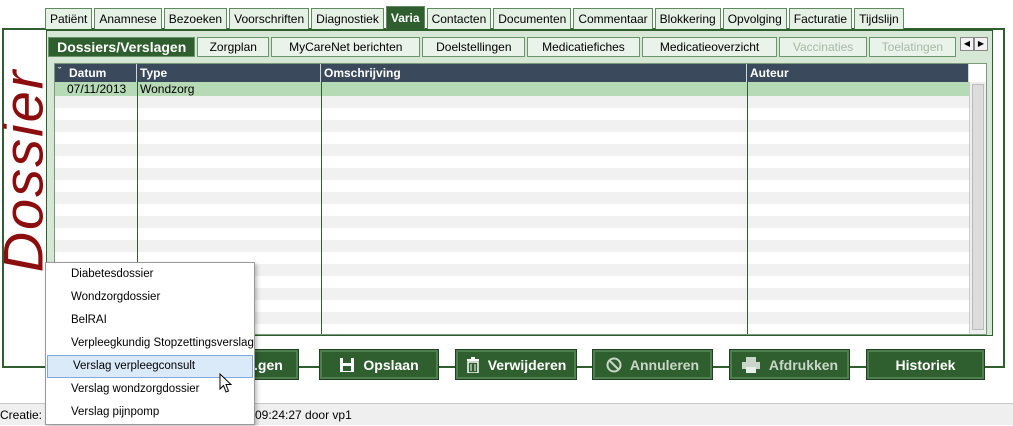 The image size is (1013, 426). What do you see at coordinates (150, 320) in the screenshot?
I see `menu-item-belrai: BelRAI` at bounding box center [150, 320].